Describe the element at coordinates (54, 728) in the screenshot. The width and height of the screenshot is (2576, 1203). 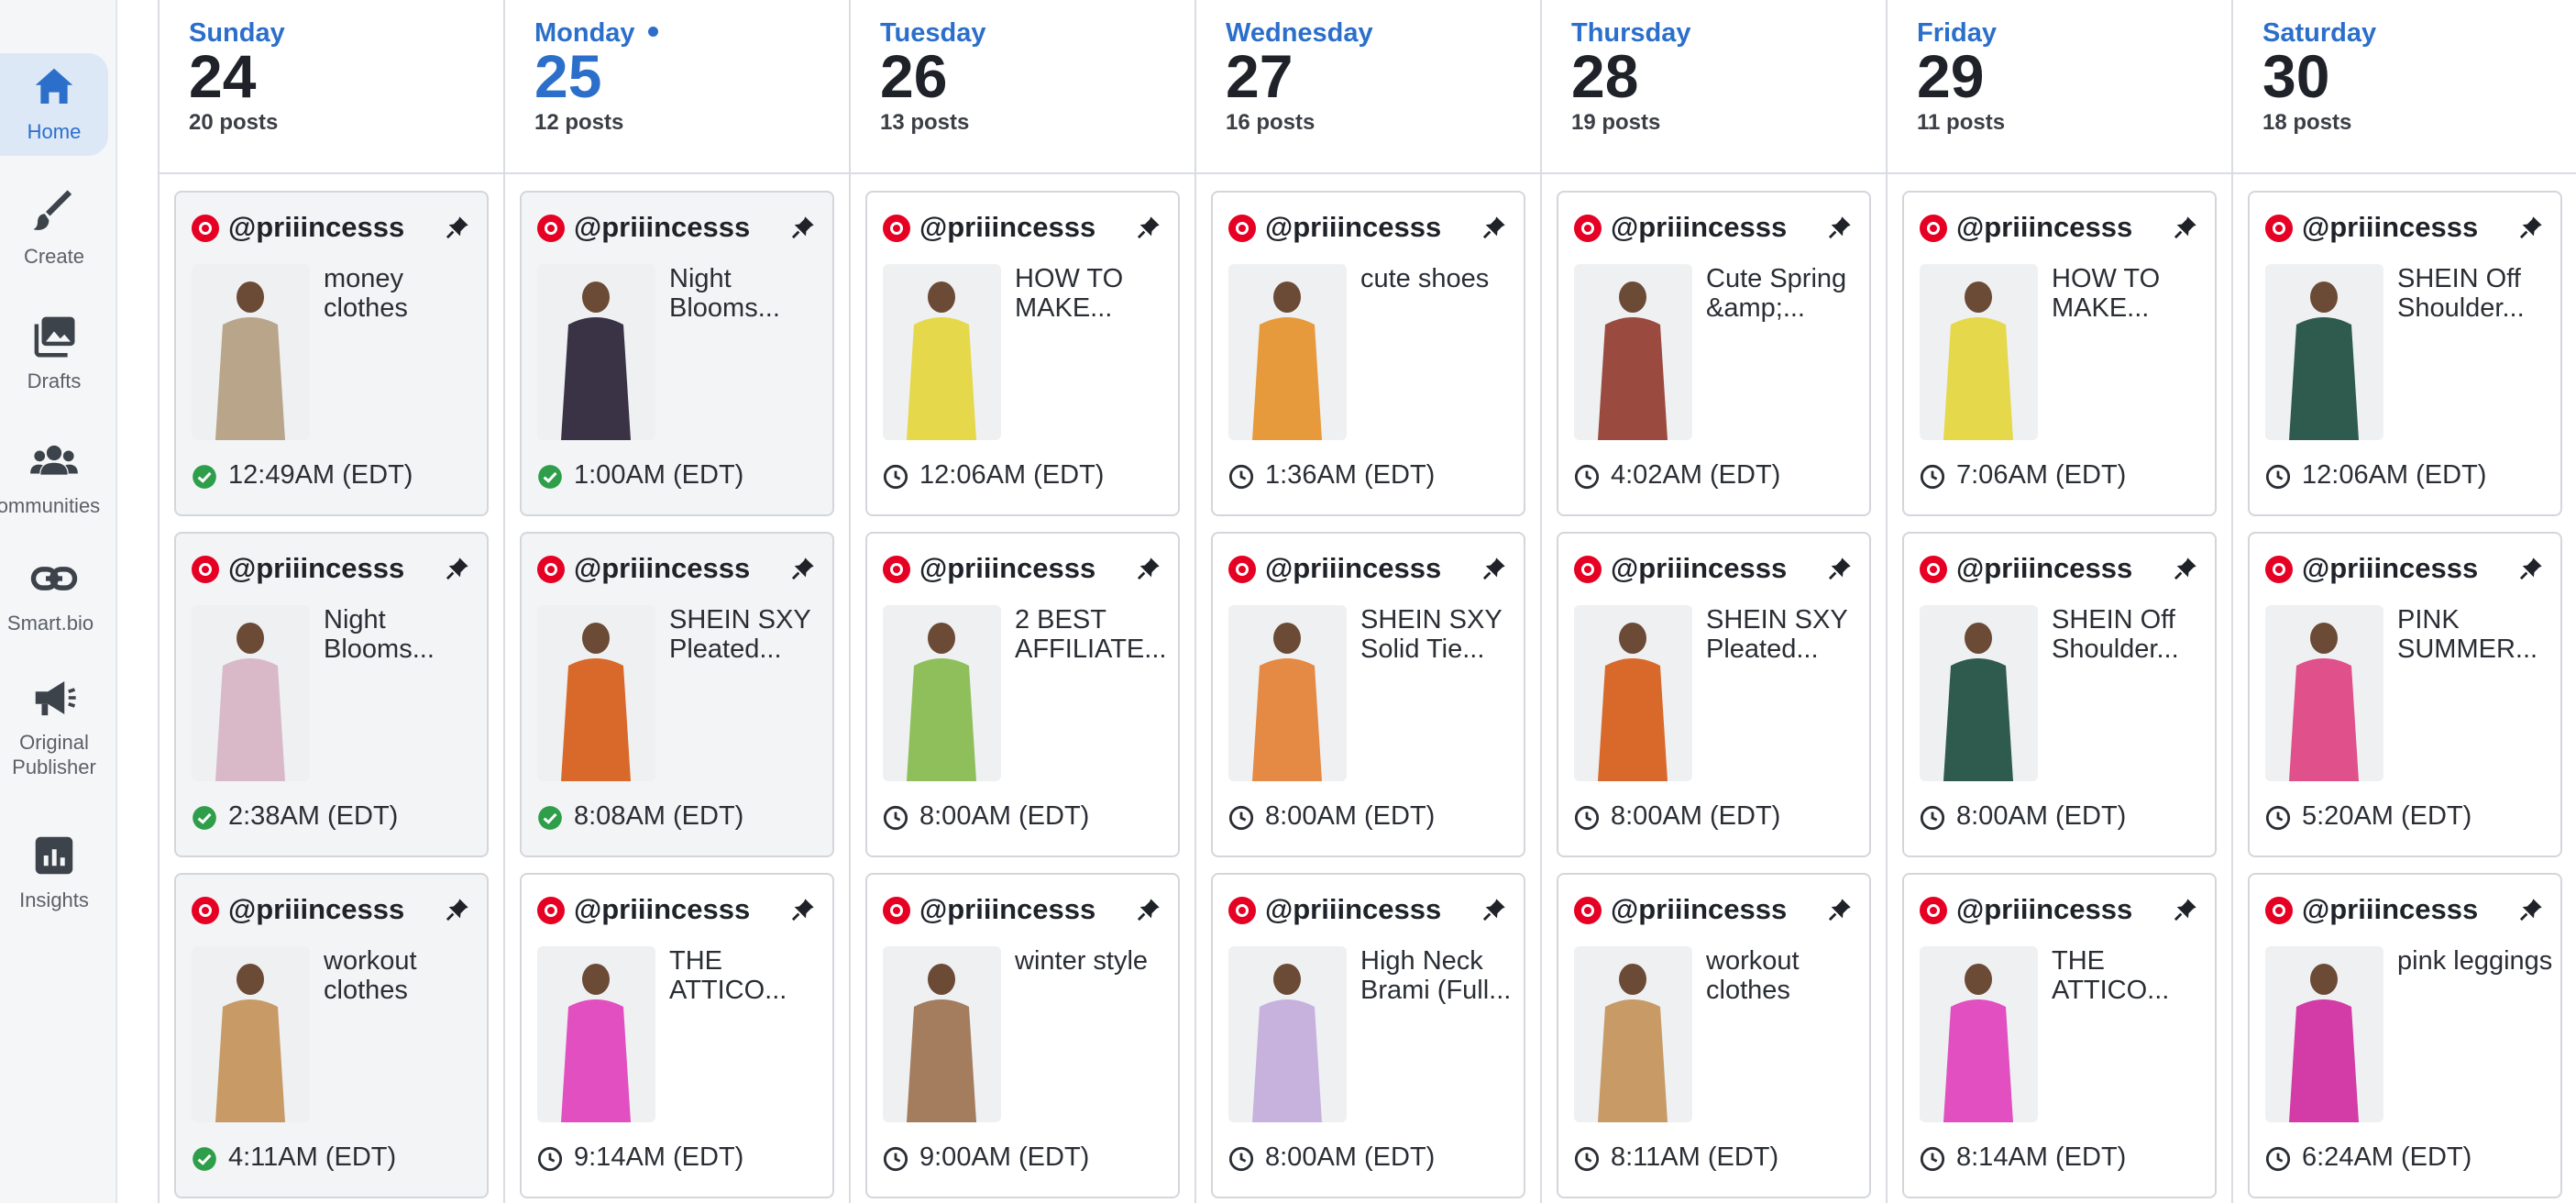
I see `sidebar-item-original-publisher: Original Publisher` at that location.